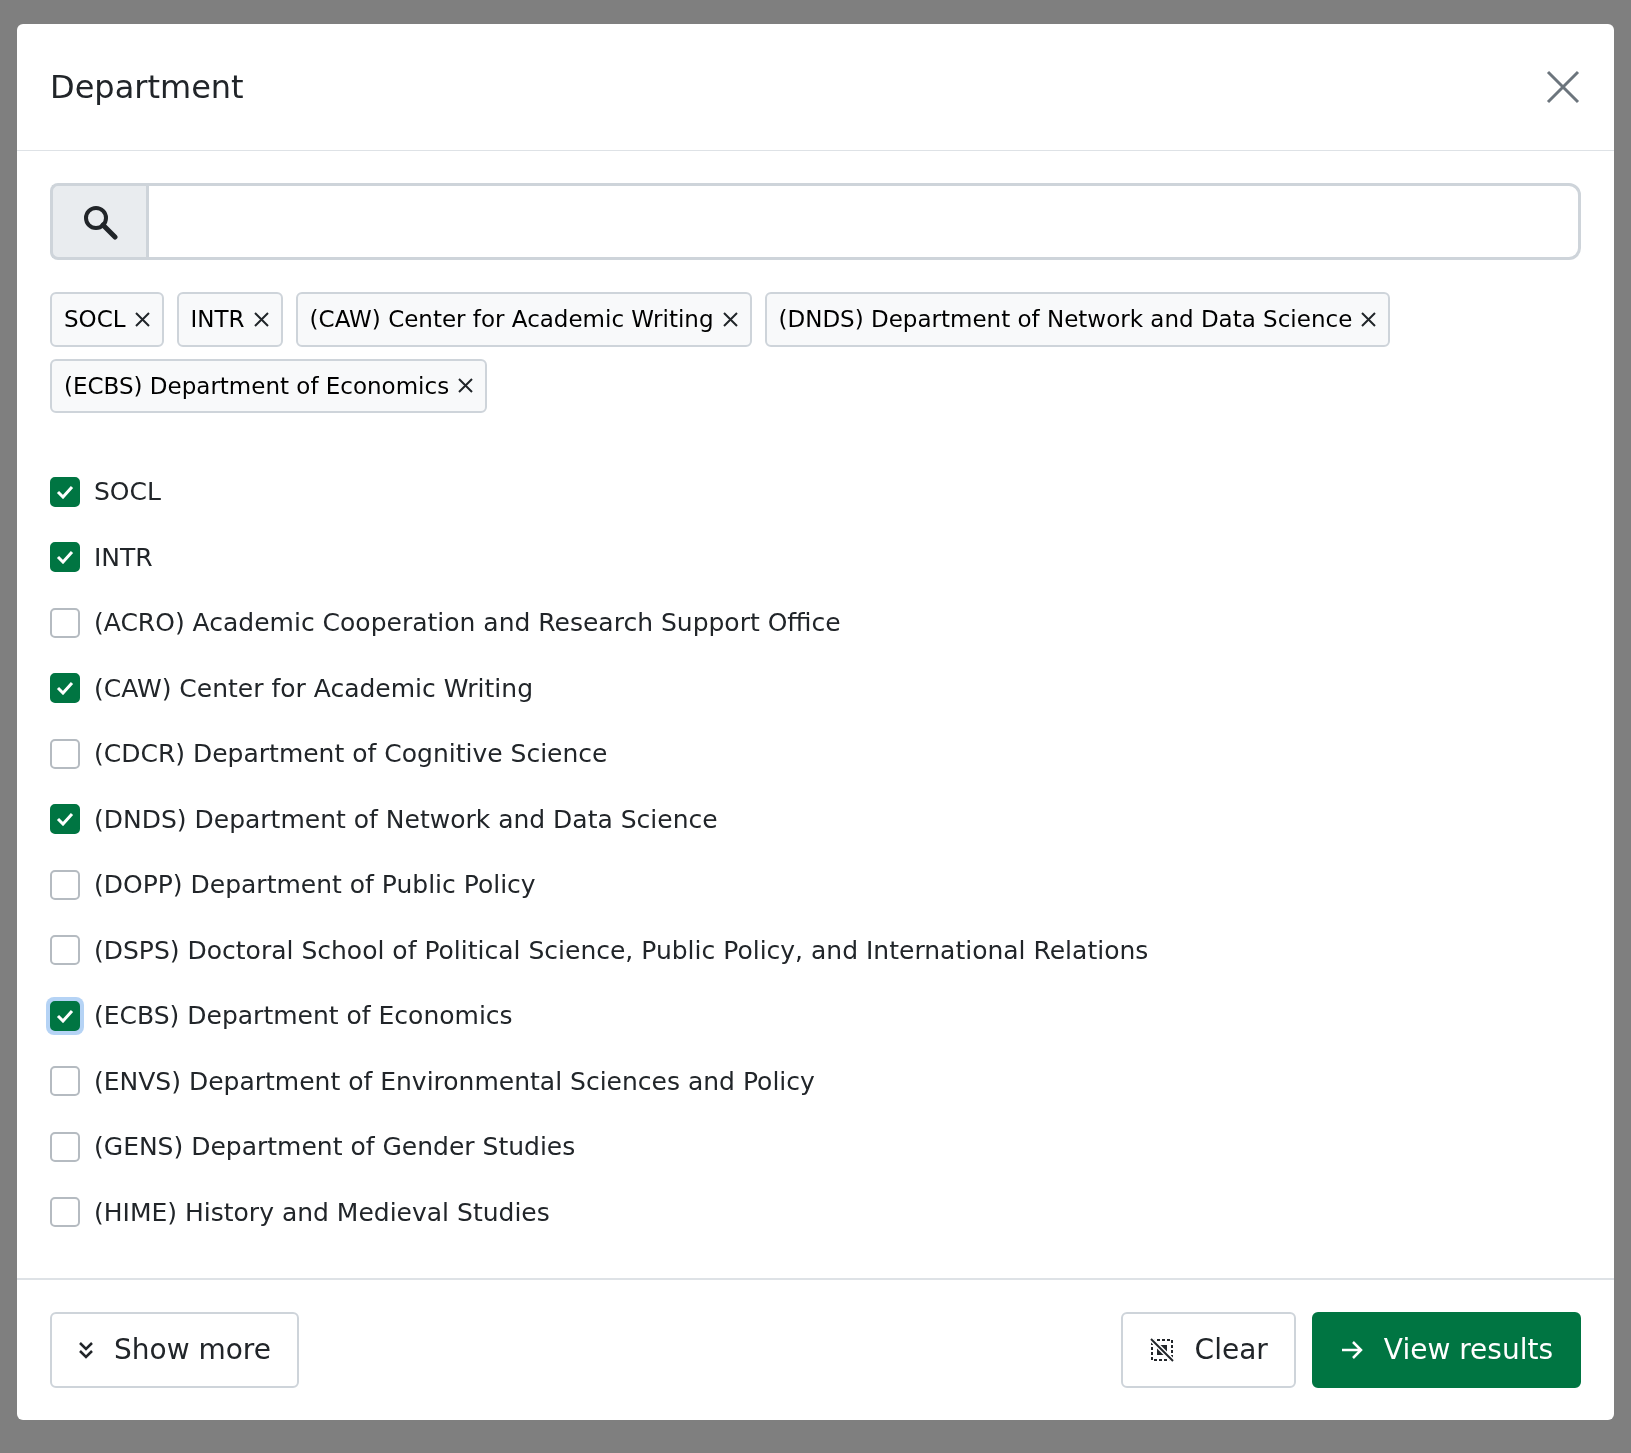 The image size is (1631, 1453). Describe the element at coordinates (863, 221) in the screenshot. I see `search-field` at that location.